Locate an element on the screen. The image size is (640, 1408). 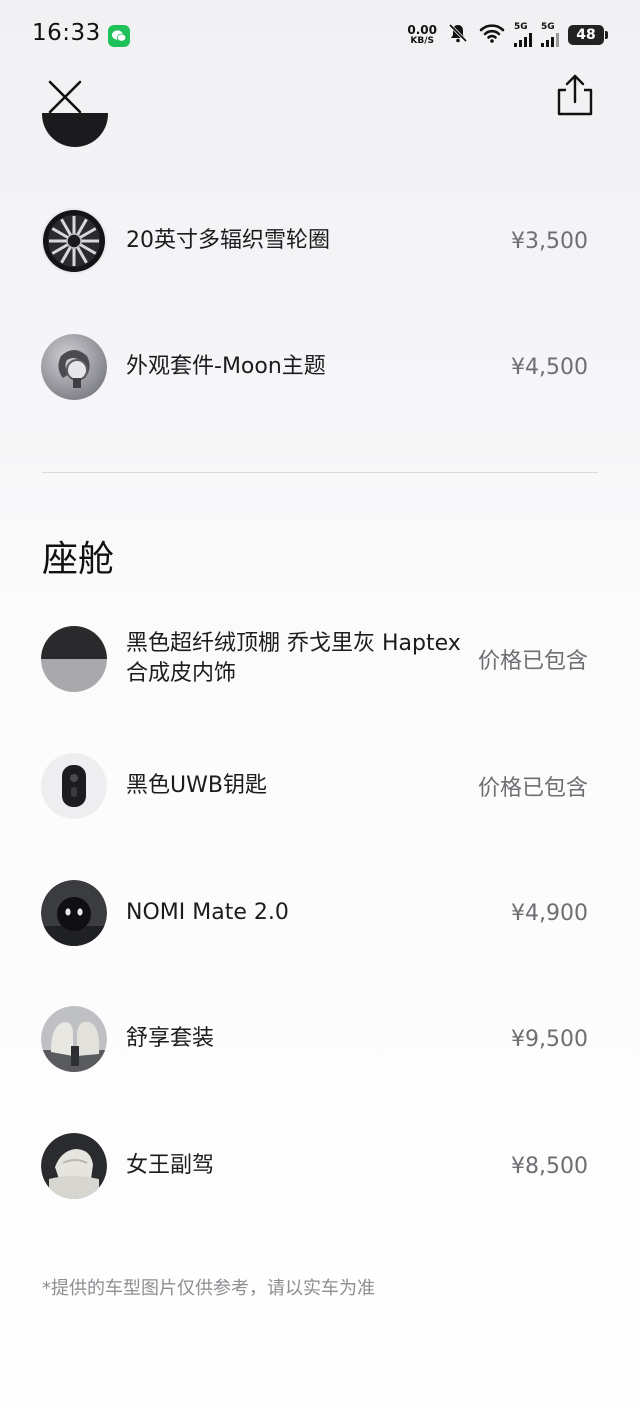
close-button is located at coordinates (65, 97).